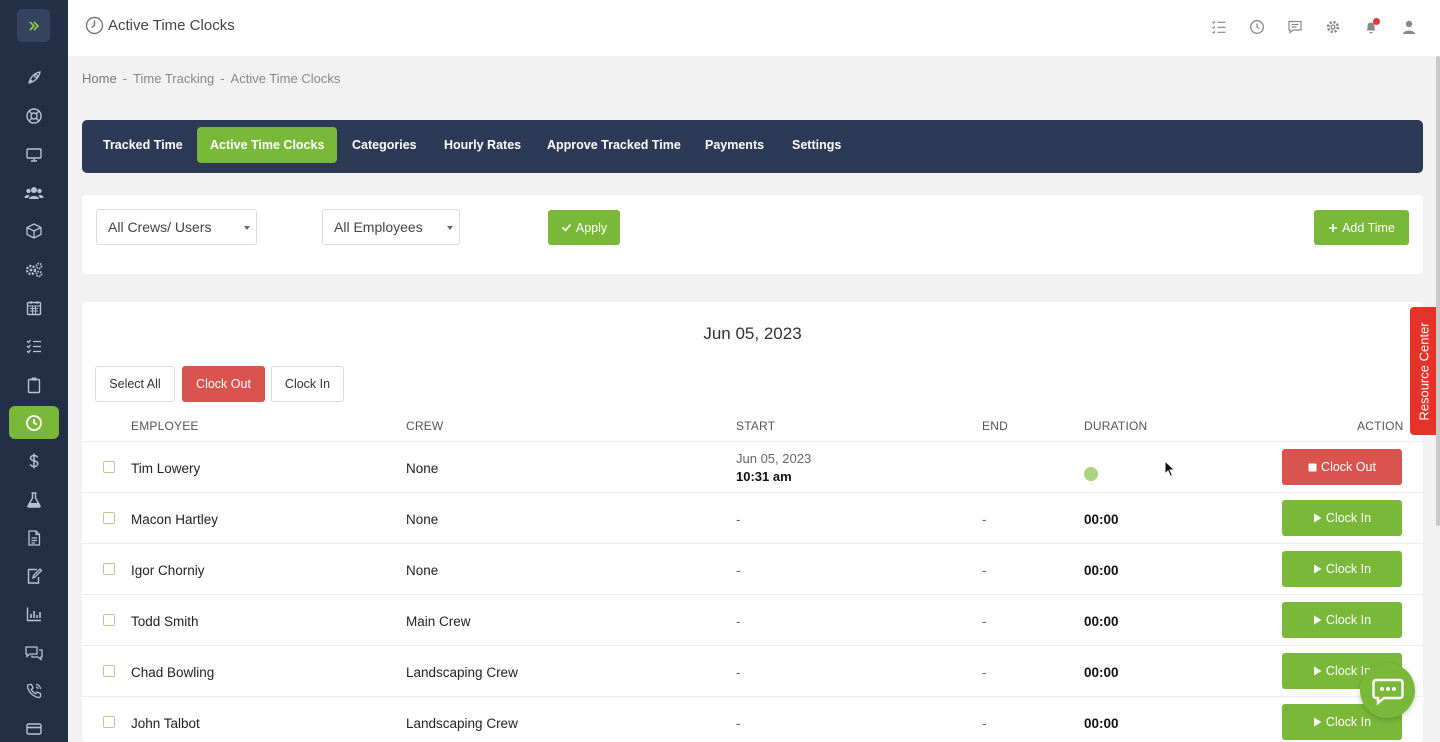 Image resolution: width=1440 pixels, height=742 pixels. What do you see at coordinates (99, 78) in the screenshot?
I see `breadcrumb-home: Home` at bounding box center [99, 78].